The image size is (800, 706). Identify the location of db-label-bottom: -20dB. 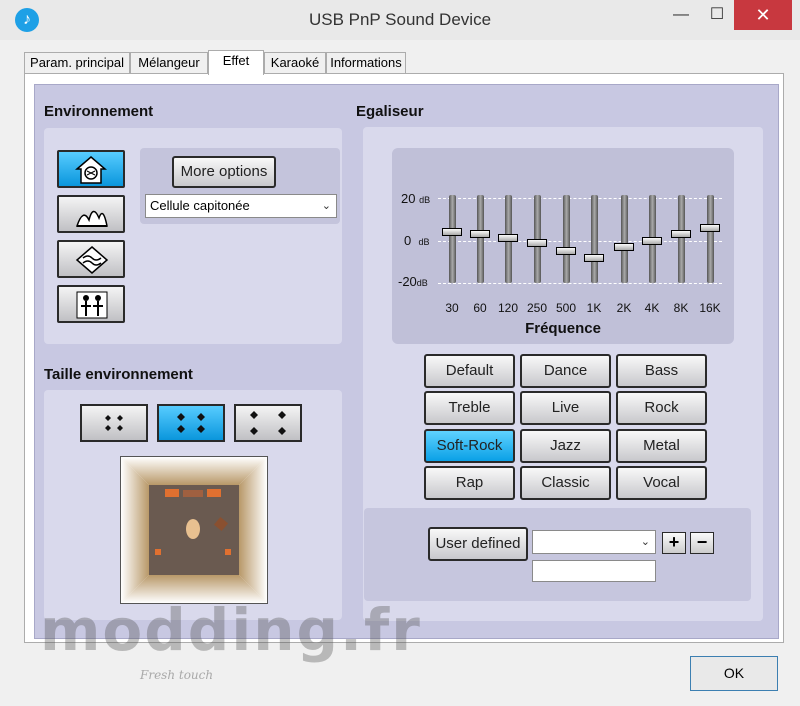
(413, 281).